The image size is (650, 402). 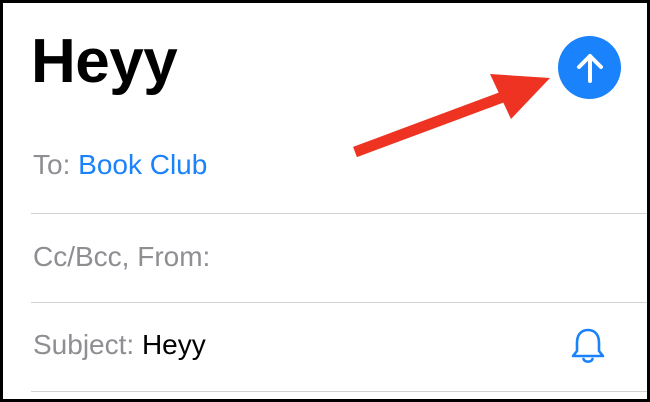 I want to click on send-button, so click(x=589, y=67).